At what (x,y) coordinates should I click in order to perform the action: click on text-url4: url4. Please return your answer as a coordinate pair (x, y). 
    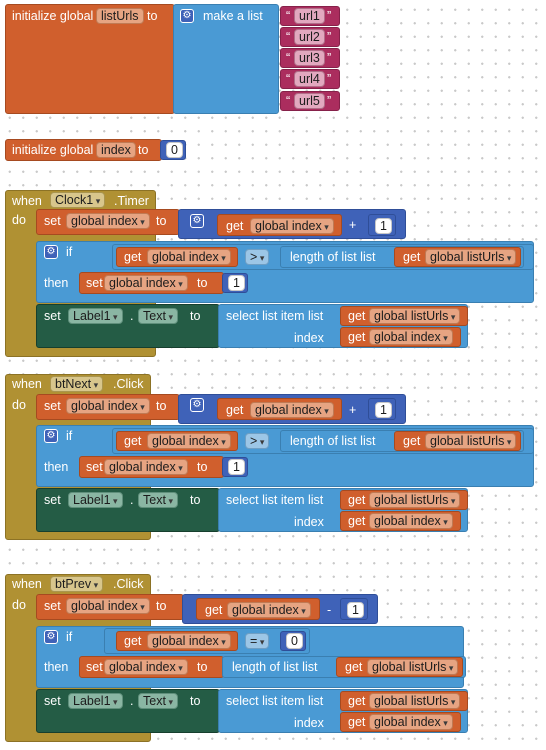
    Looking at the image, I should click on (309, 79).